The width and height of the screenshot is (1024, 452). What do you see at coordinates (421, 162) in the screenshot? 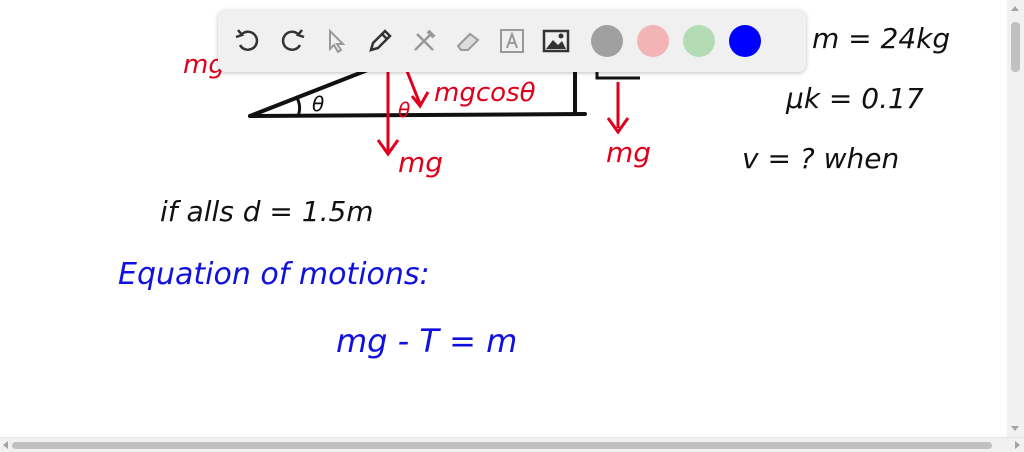
I see `mg-left-label: mg` at bounding box center [421, 162].